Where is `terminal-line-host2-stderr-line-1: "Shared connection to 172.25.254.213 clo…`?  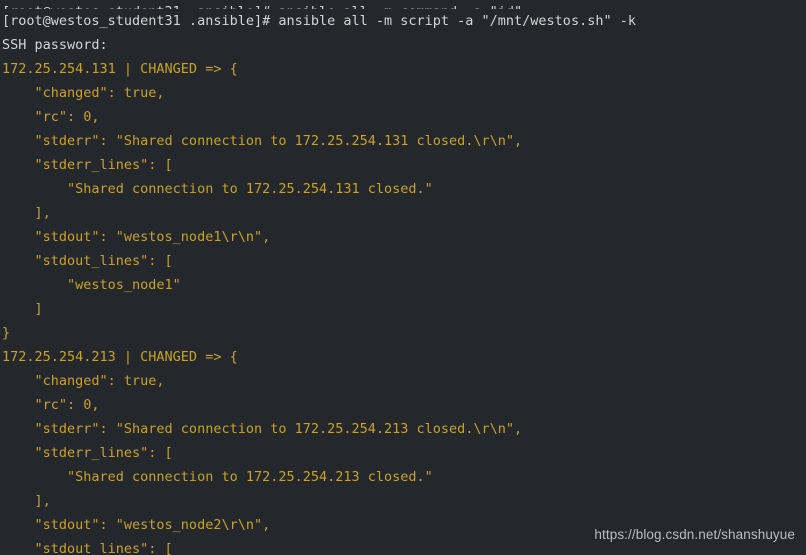 terminal-line-host2-stderr-line-1: "Shared connection to 172.25.254.213 clo… is located at coordinates (217, 477).